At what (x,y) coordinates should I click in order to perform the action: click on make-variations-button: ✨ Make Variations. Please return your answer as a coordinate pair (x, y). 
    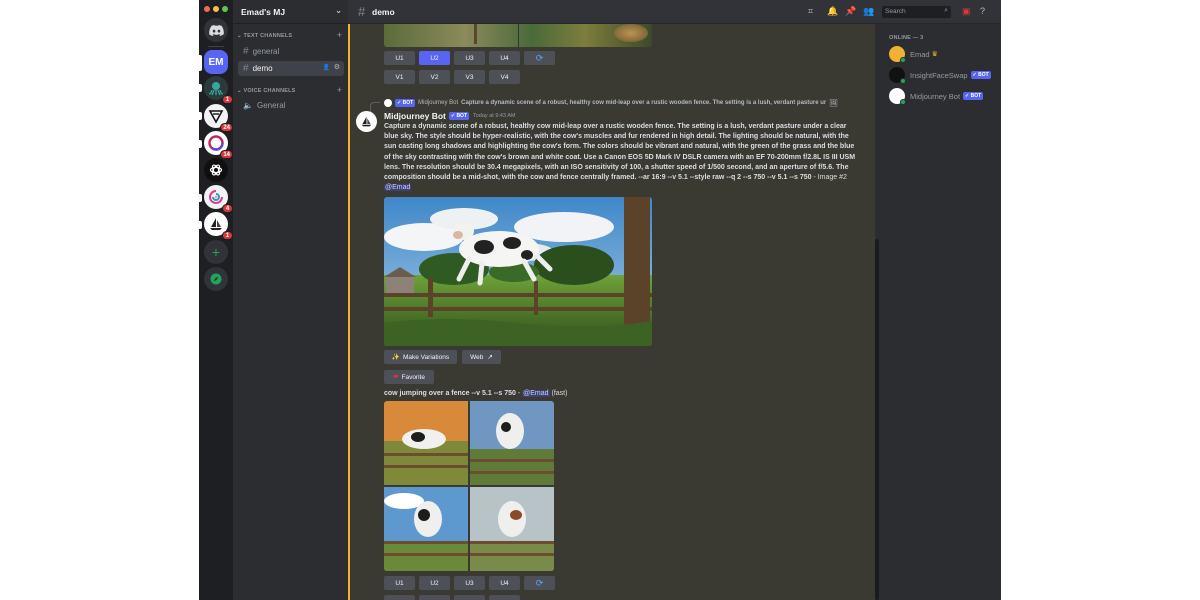
    Looking at the image, I should click on (420, 357).